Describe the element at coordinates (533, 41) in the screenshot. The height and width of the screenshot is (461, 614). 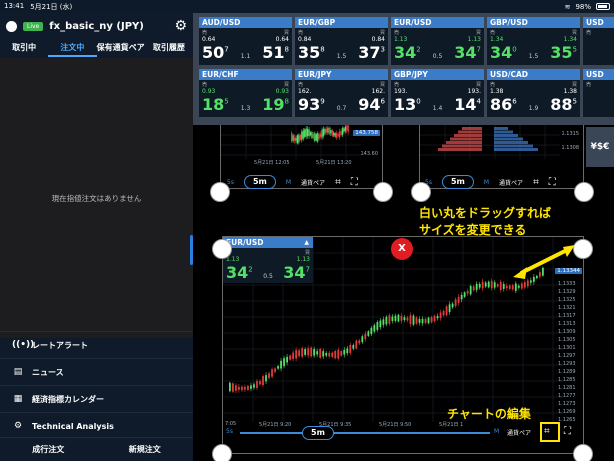
I see `rate-tile: GBP/USD 売買 1.34 1.34 340 1.5 355` at that location.